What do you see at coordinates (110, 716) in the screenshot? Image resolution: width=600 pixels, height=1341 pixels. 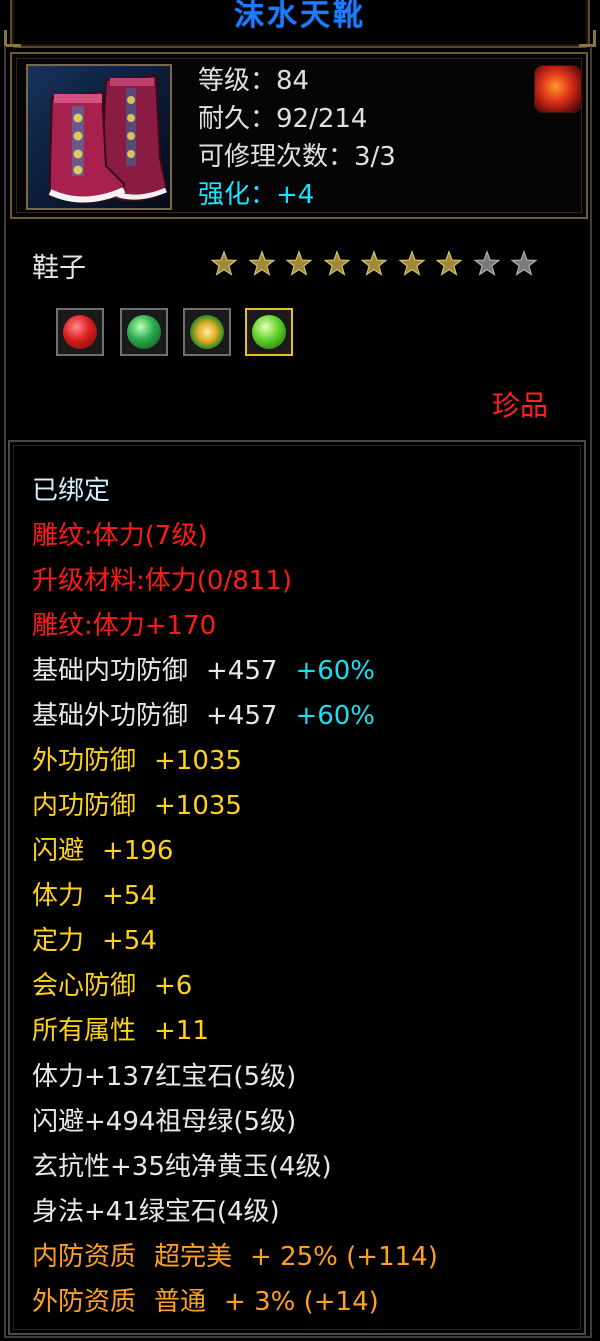 I see `stat-label: 基础外功防御` at bounding box center [110, 716].